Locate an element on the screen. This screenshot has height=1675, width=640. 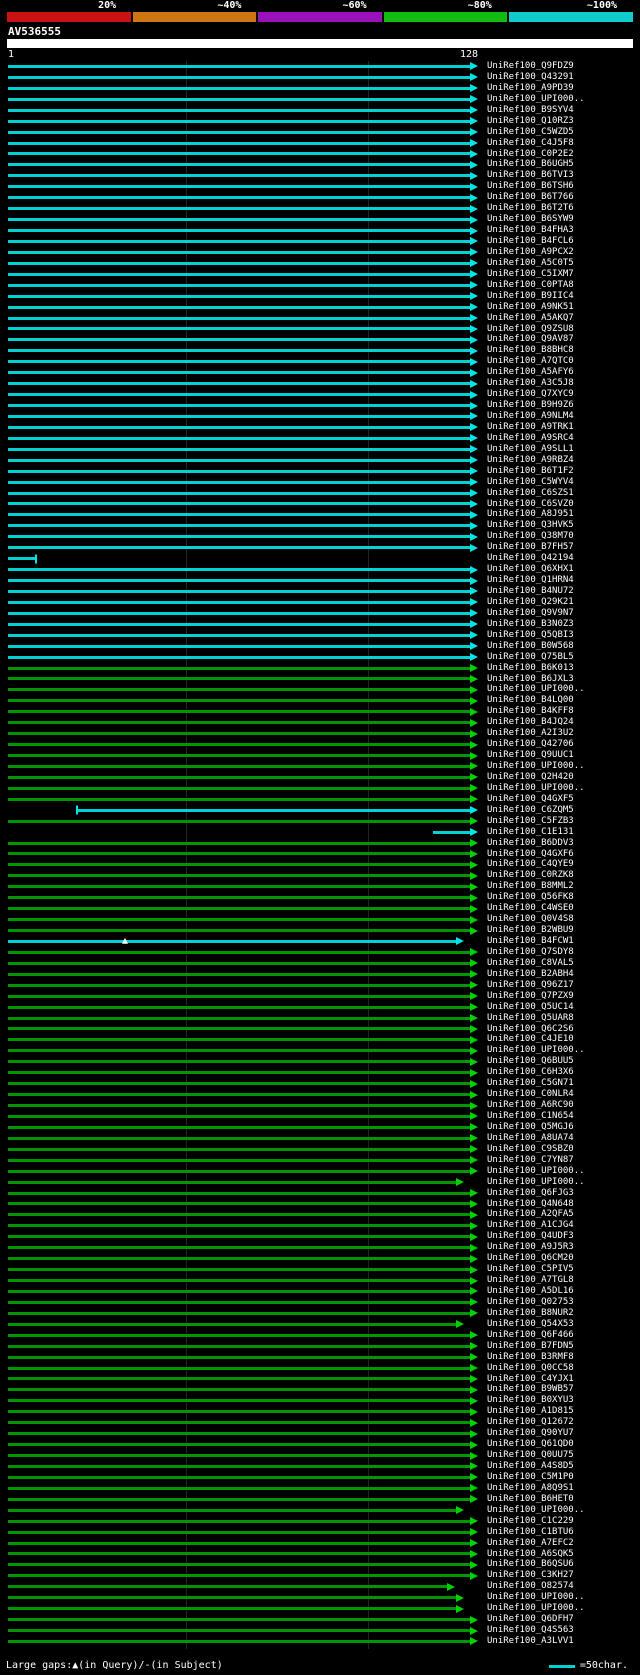
hit-row: UniRef100_Q9V9N7 is located at coordinates (320, 613).